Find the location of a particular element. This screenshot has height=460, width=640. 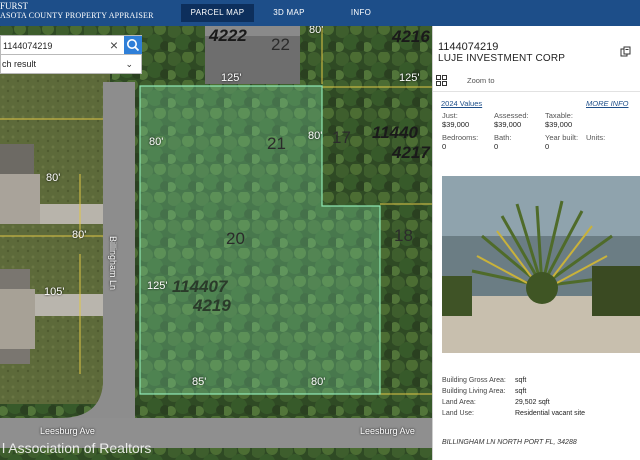

owner-name: LUJE INVESTMENT CORP is located at coordinates (502, 58).